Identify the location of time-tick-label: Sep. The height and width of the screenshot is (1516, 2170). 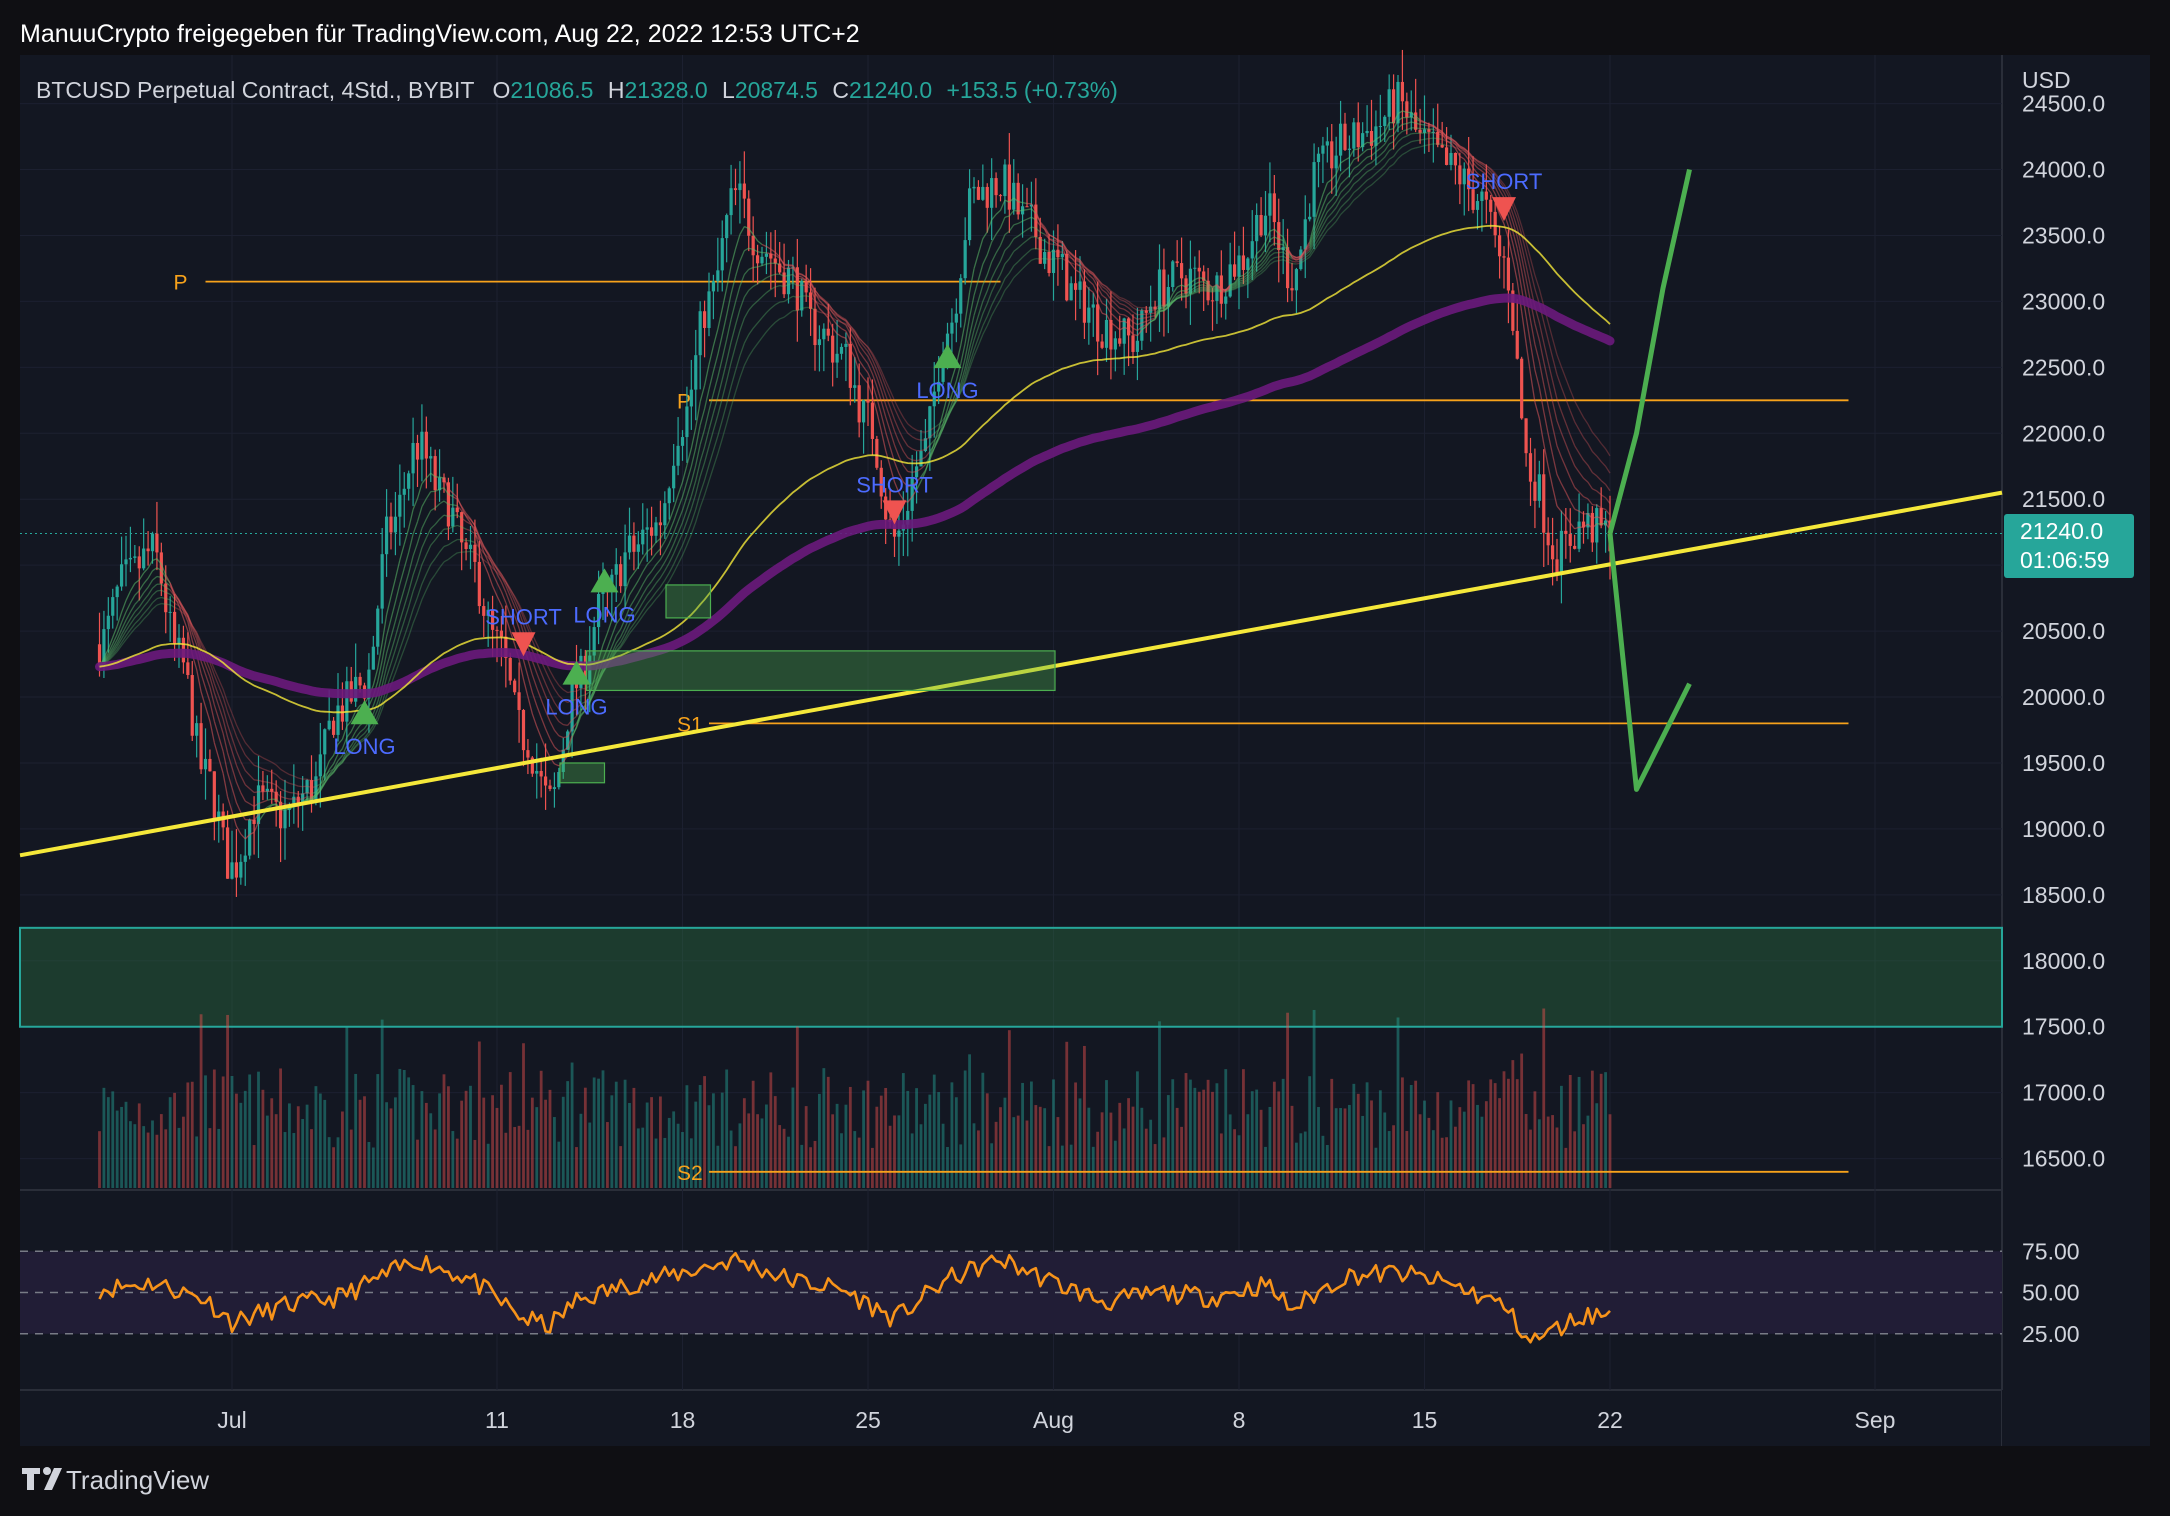
(1875, 1420).